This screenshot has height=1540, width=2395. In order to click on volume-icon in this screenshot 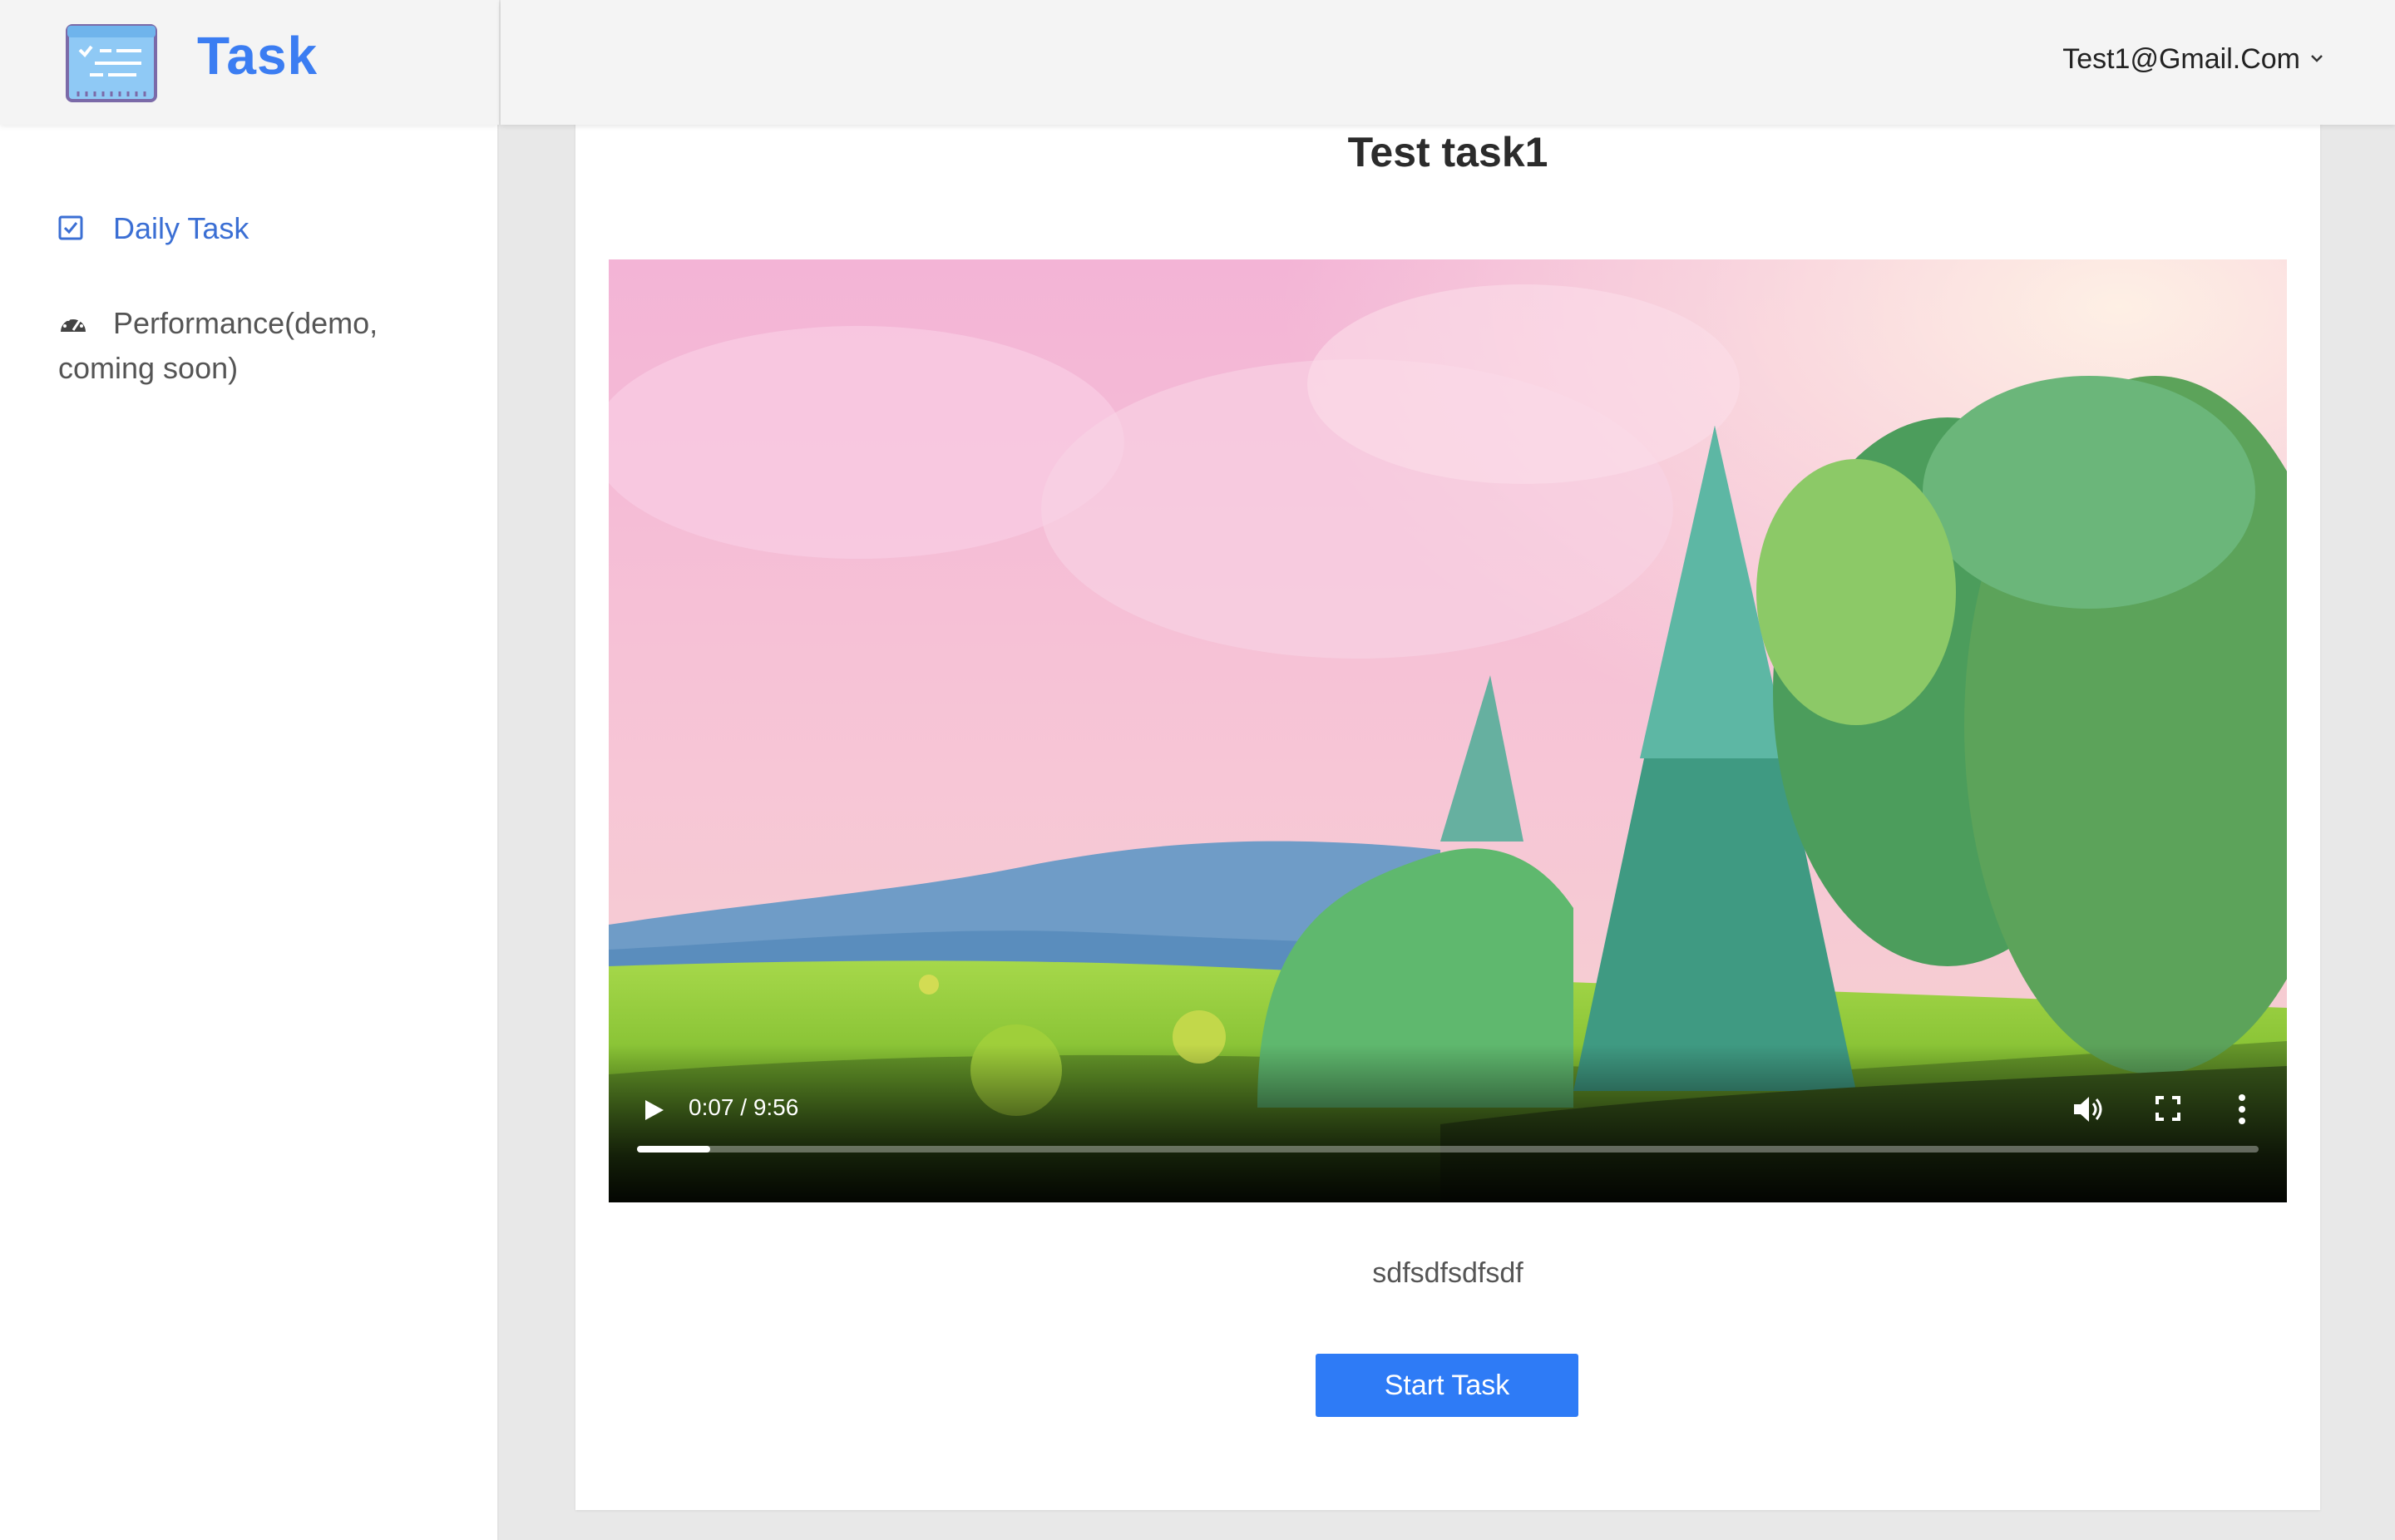, I will do `click(2089, 1109)`.